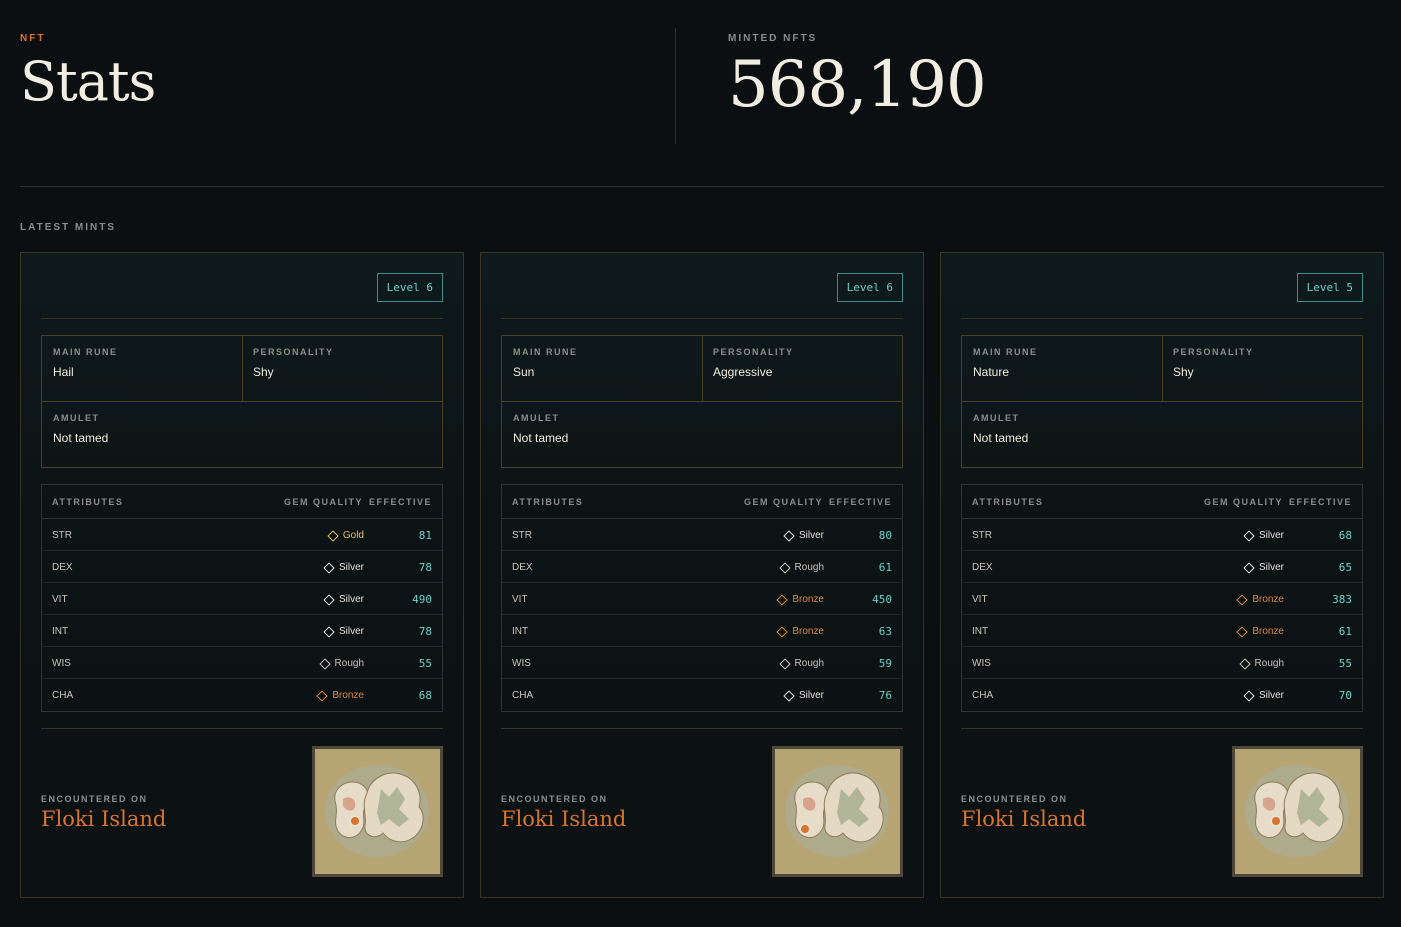  What do you see at coordinates (702, 567) in the screenshot?
I see `attribute-row: DEX Rough 61` at bounding box center [702, 567].